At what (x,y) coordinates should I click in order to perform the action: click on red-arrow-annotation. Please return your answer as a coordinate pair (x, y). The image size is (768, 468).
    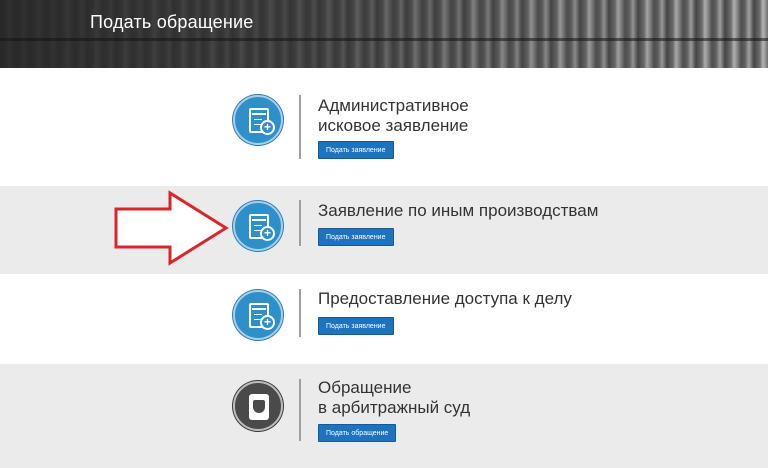
    Looking at the image, I should click on (171, 228).